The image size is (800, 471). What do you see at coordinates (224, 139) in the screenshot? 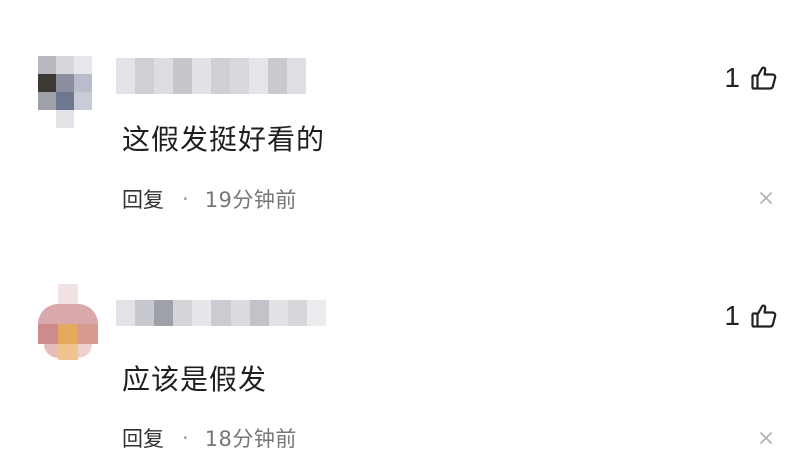
I see `comment-text: 这假发挺好看的` at bounding box center [224, 139].